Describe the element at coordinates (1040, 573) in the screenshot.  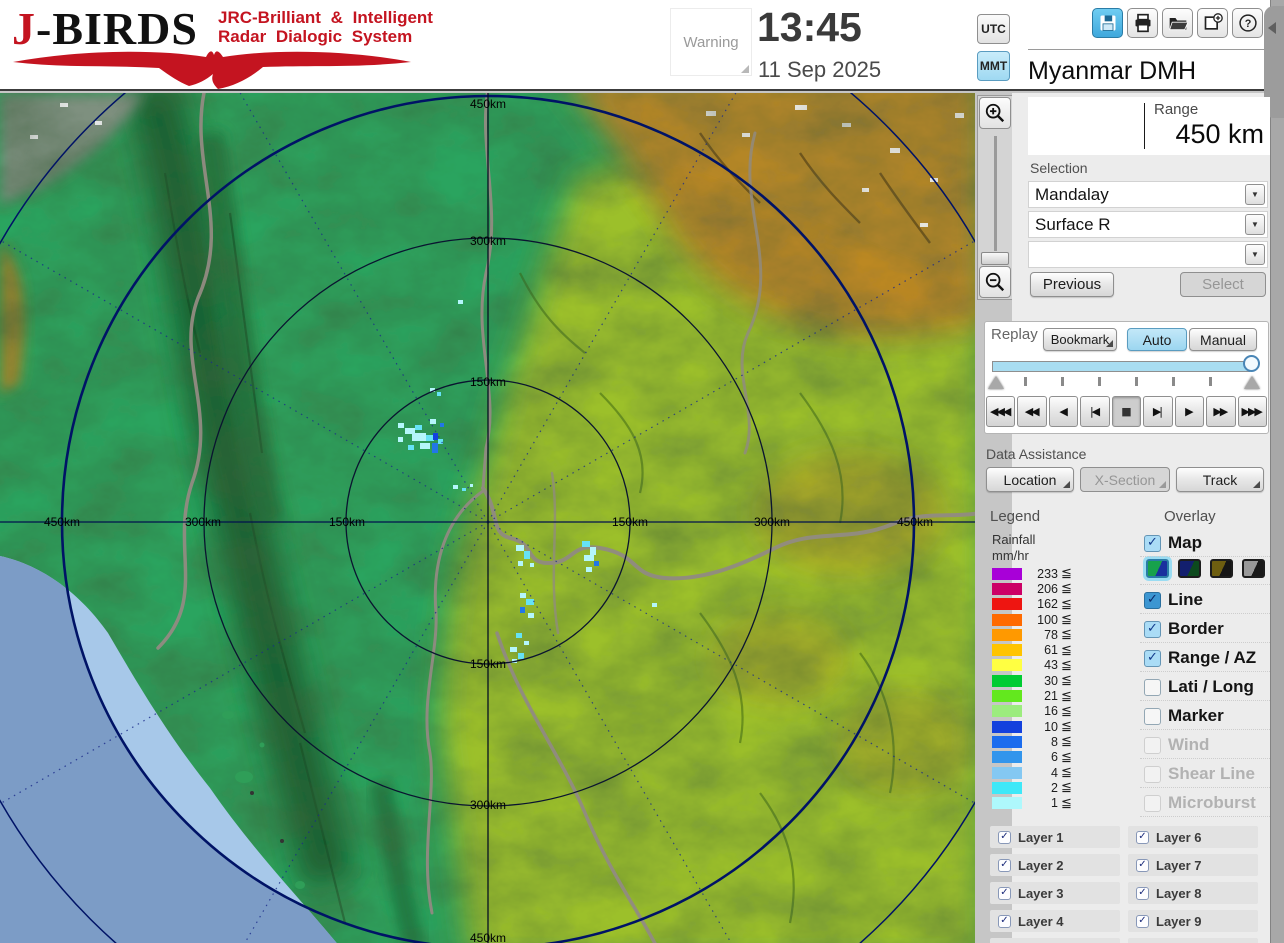
I see `legend-row: 233 ≦` at that location.